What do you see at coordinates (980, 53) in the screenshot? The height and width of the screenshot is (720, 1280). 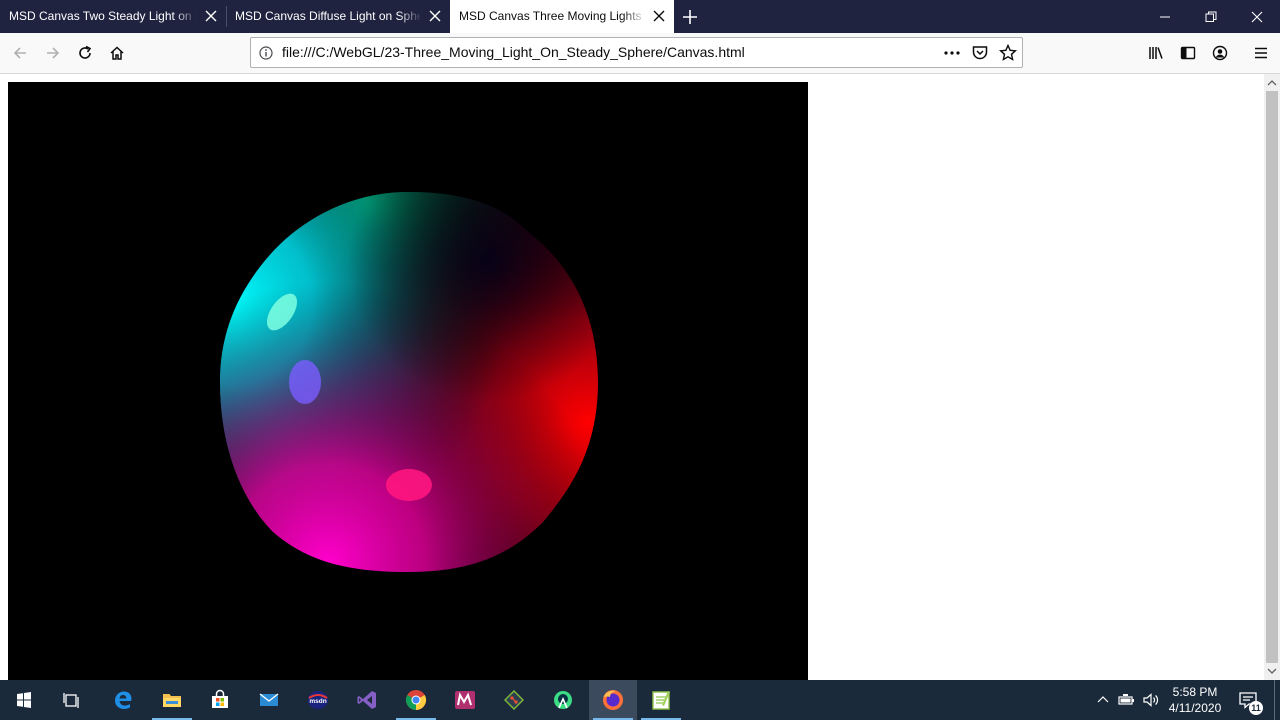 I see `pocket-icon` at bounding box center [980, 53].